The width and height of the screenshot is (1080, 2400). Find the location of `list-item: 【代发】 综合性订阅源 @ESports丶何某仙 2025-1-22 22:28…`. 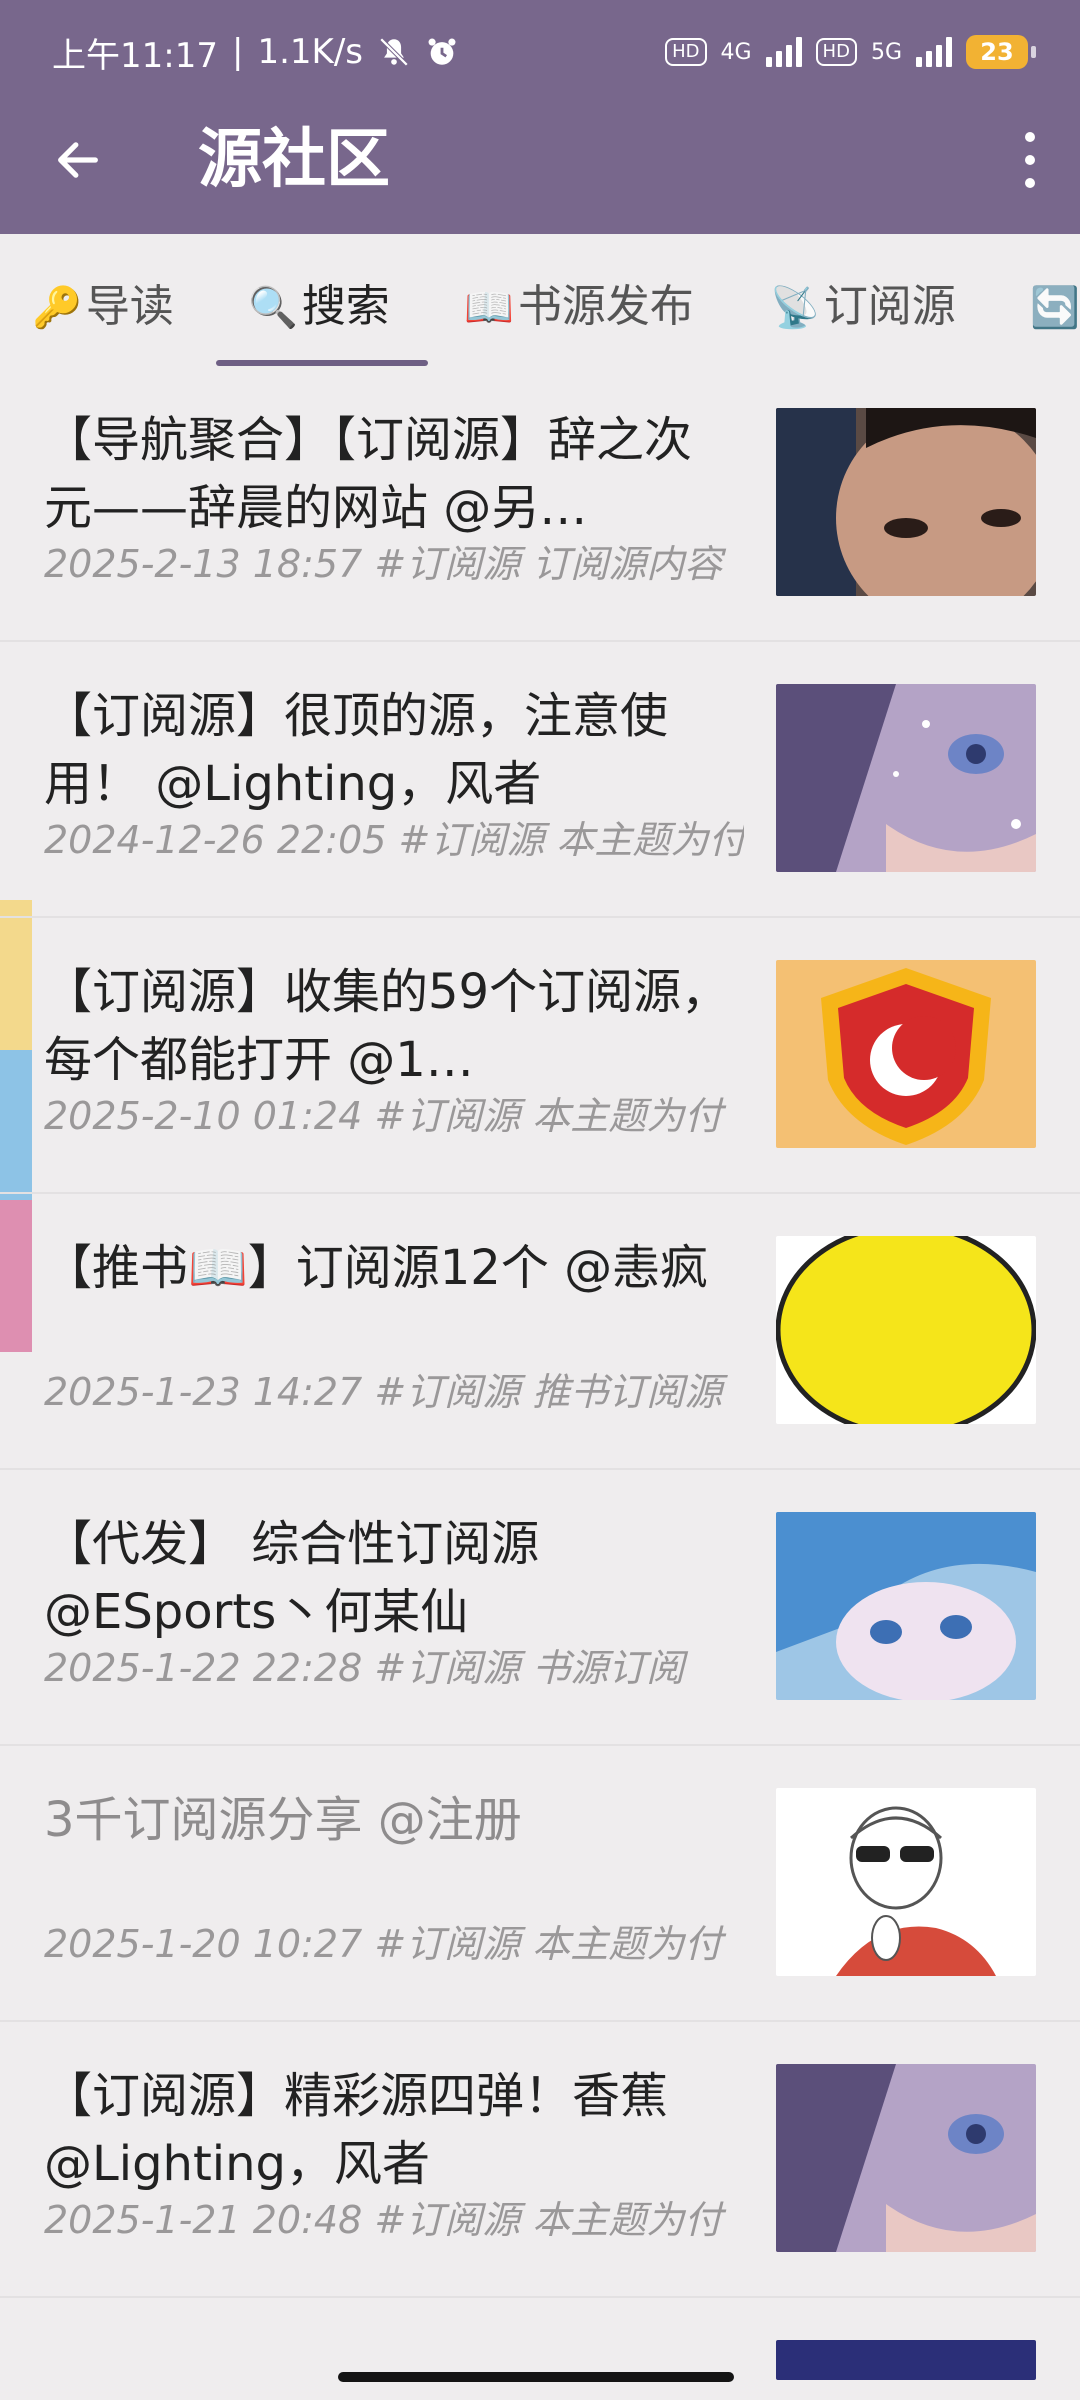

list-item: 【代发】 综合性订阅源 @ESports丶何某仙 2025-1-22 22:28… is located at coordinates (540, 1608).